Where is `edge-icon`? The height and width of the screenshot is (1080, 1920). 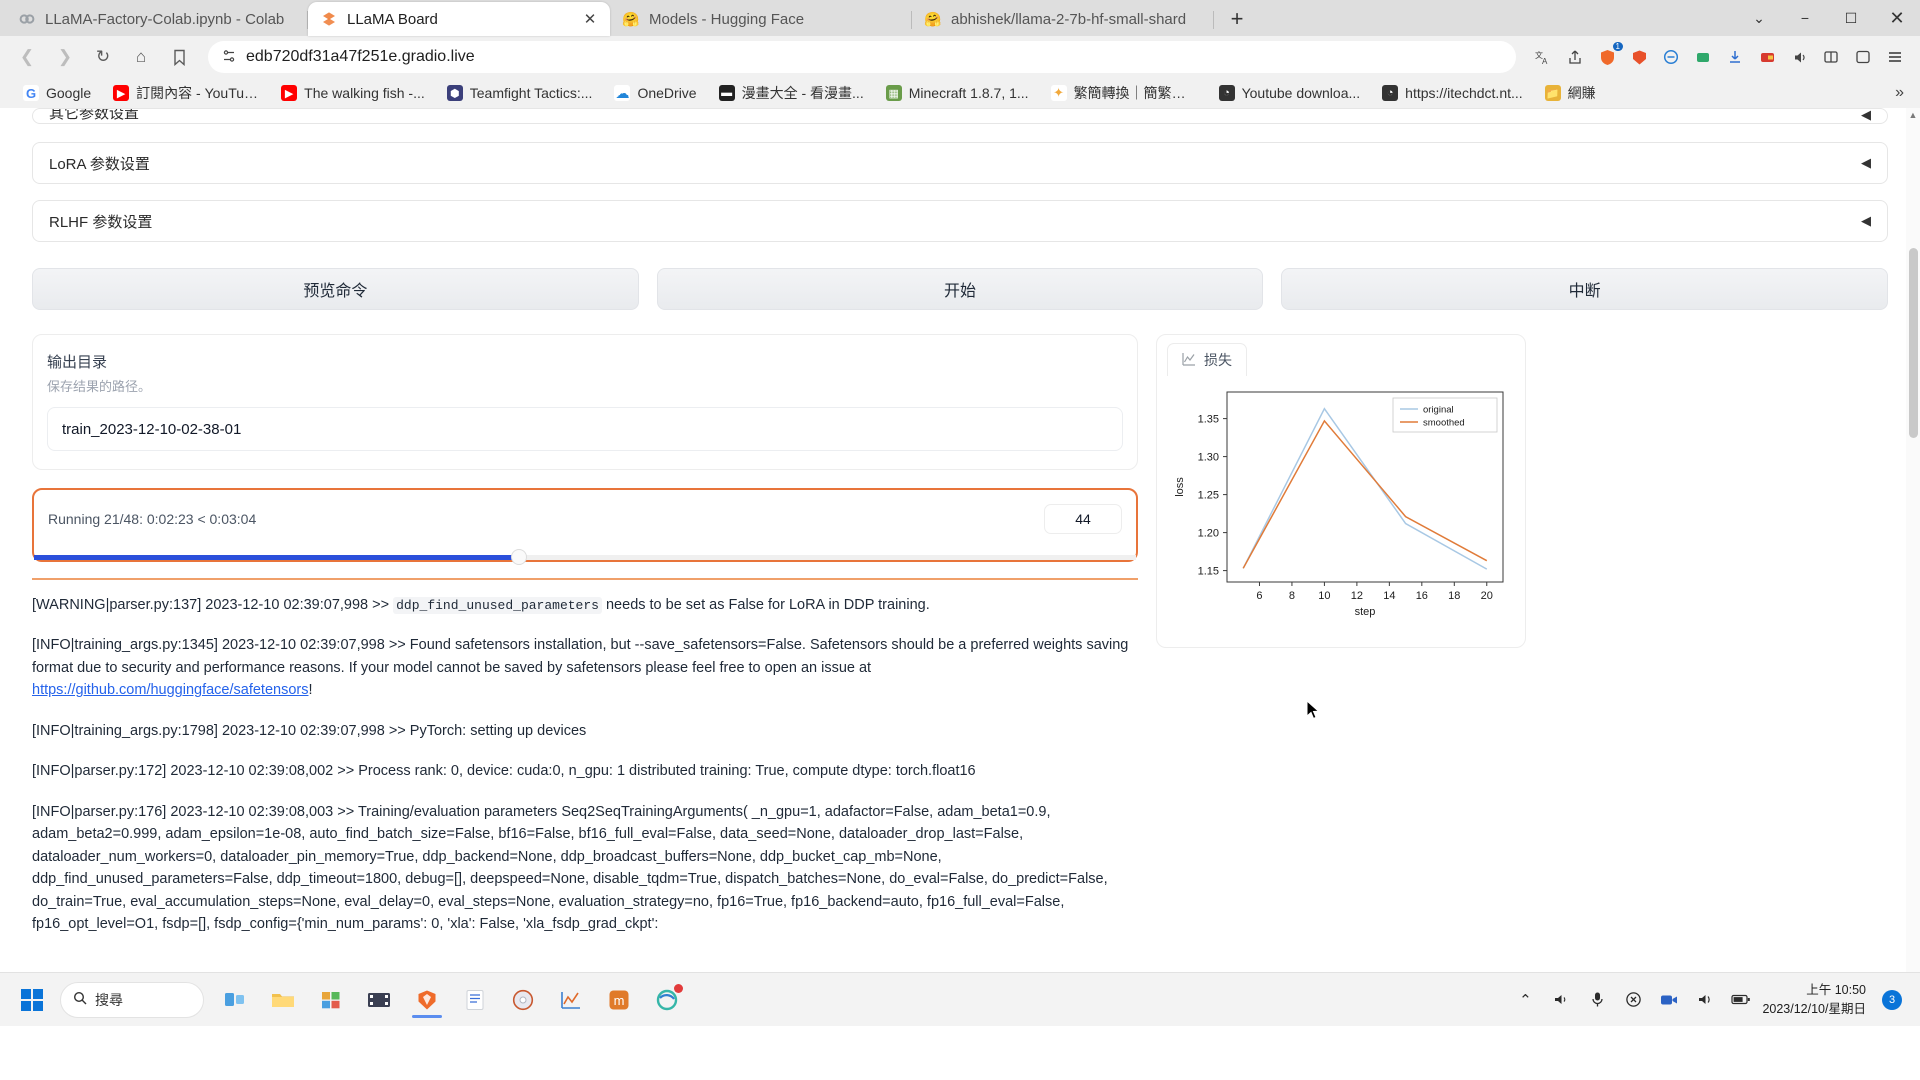
edge-icon is located at coordinates (667, 1000).